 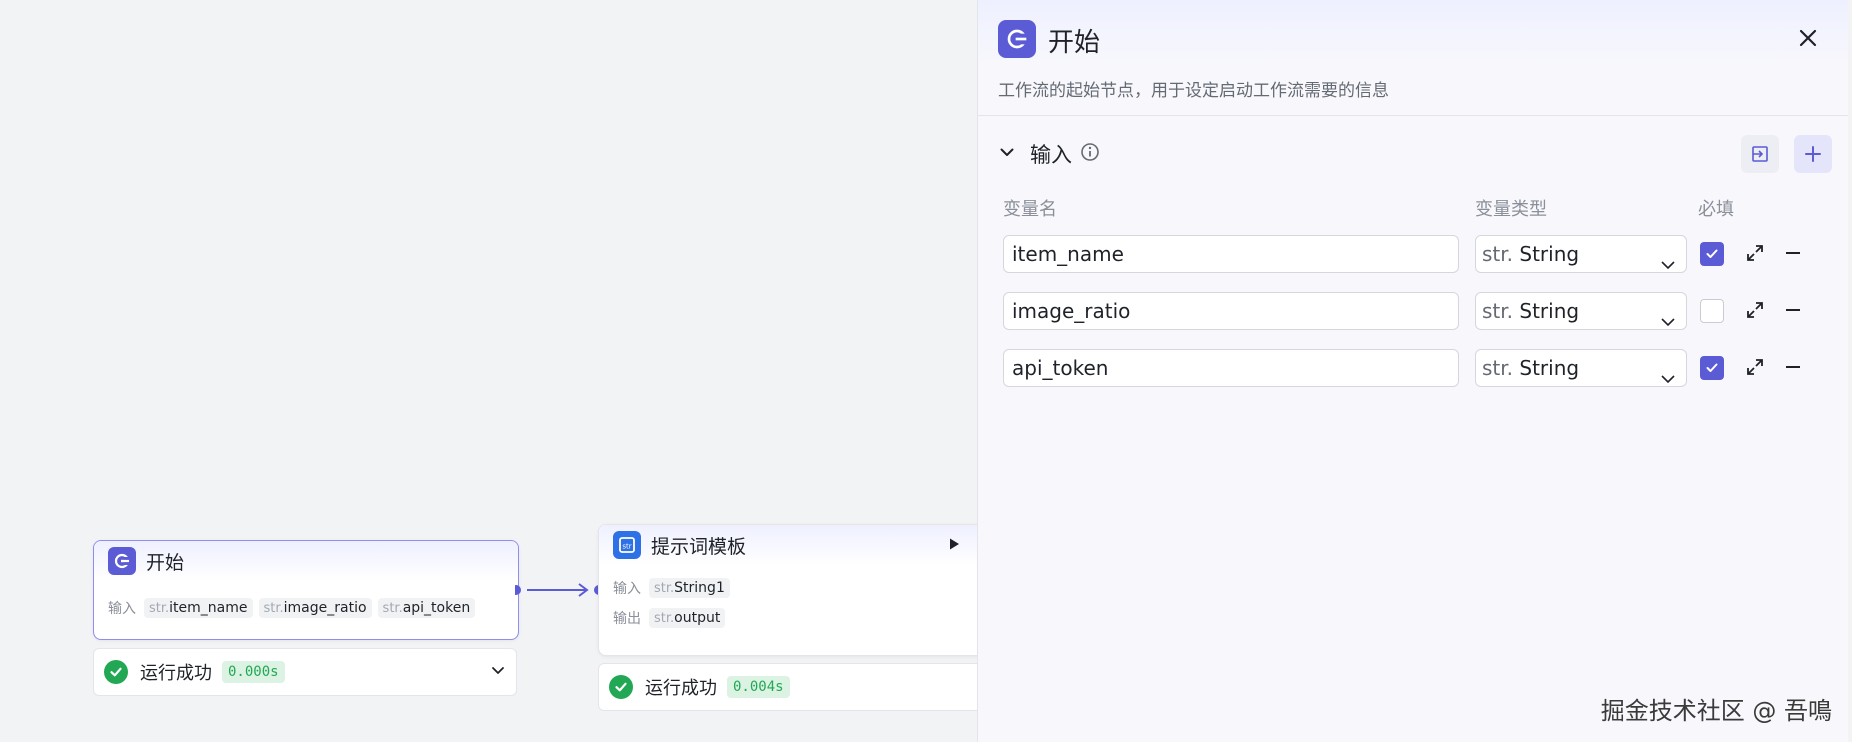 What do you see at coordinates (1716, 711) in the screenshot?
I see `watermark: 掘金技术社区 @ 吾鳴` at bounding box center [1716, 711].